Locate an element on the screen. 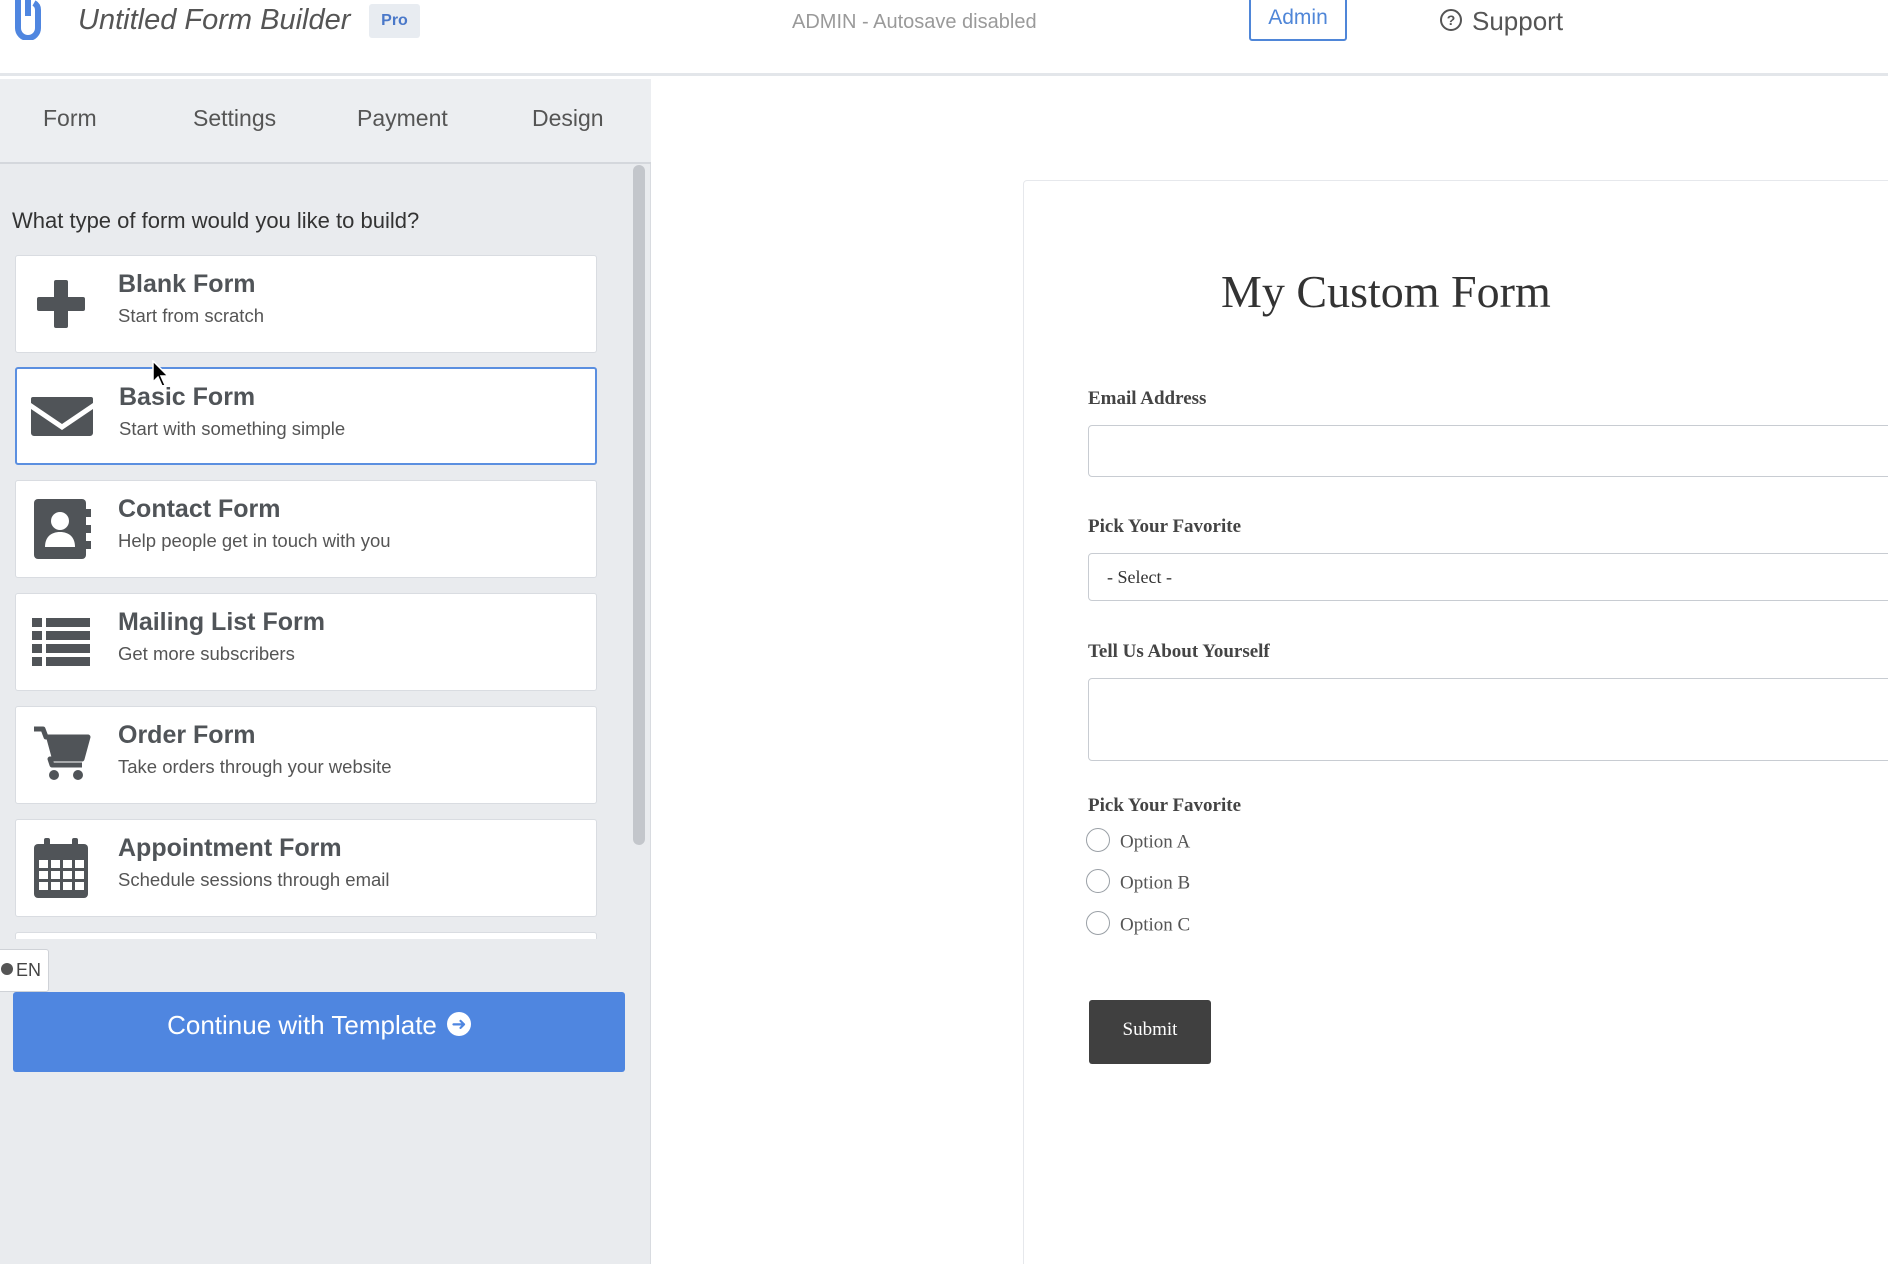 The width and height of the screenshot is (1888, 1264). tab-payment: Payment is located at coordinates (402, 118).